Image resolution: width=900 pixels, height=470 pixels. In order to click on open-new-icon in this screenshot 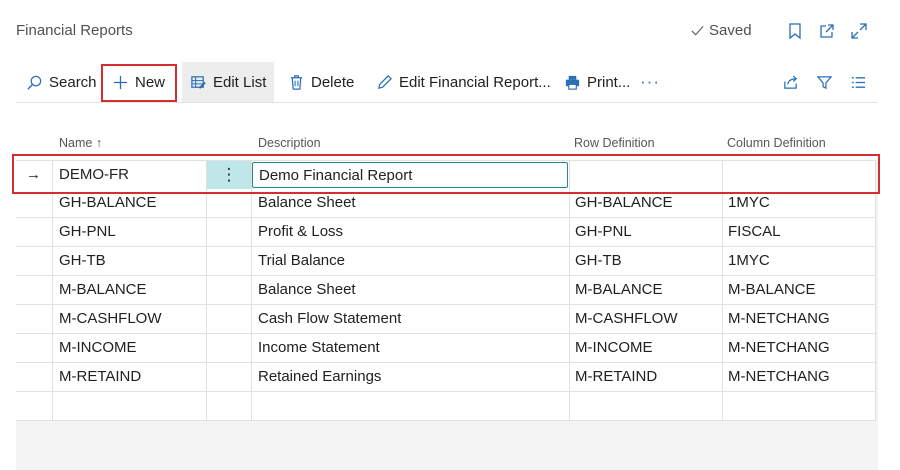, I will do `click(827, 31)`.